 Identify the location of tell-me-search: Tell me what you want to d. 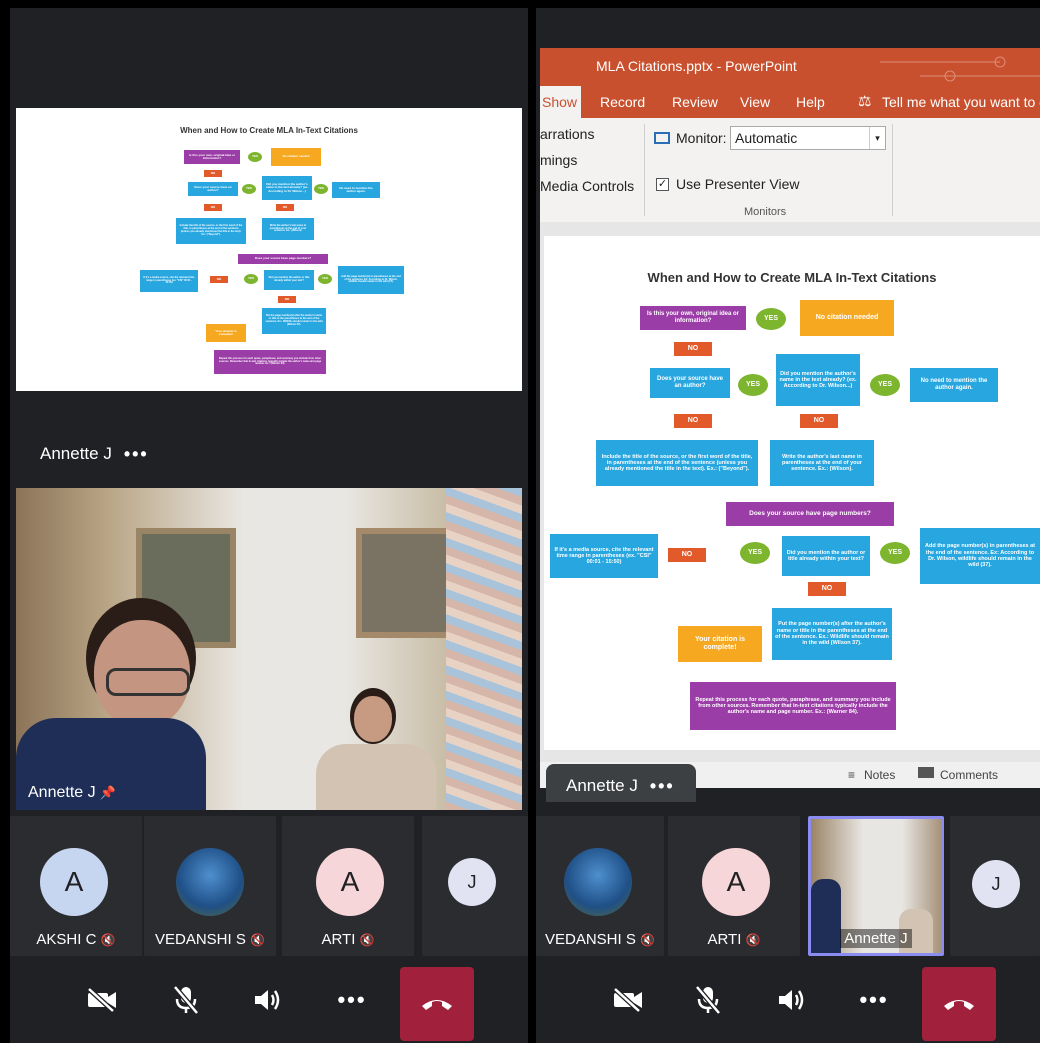
(961, 102).